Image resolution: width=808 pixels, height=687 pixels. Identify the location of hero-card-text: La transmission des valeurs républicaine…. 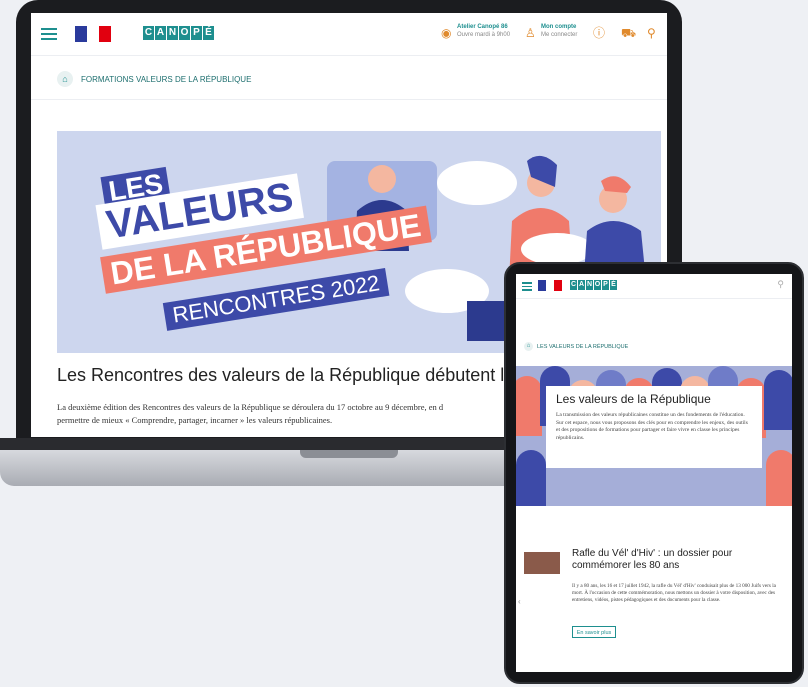
(652, 426).